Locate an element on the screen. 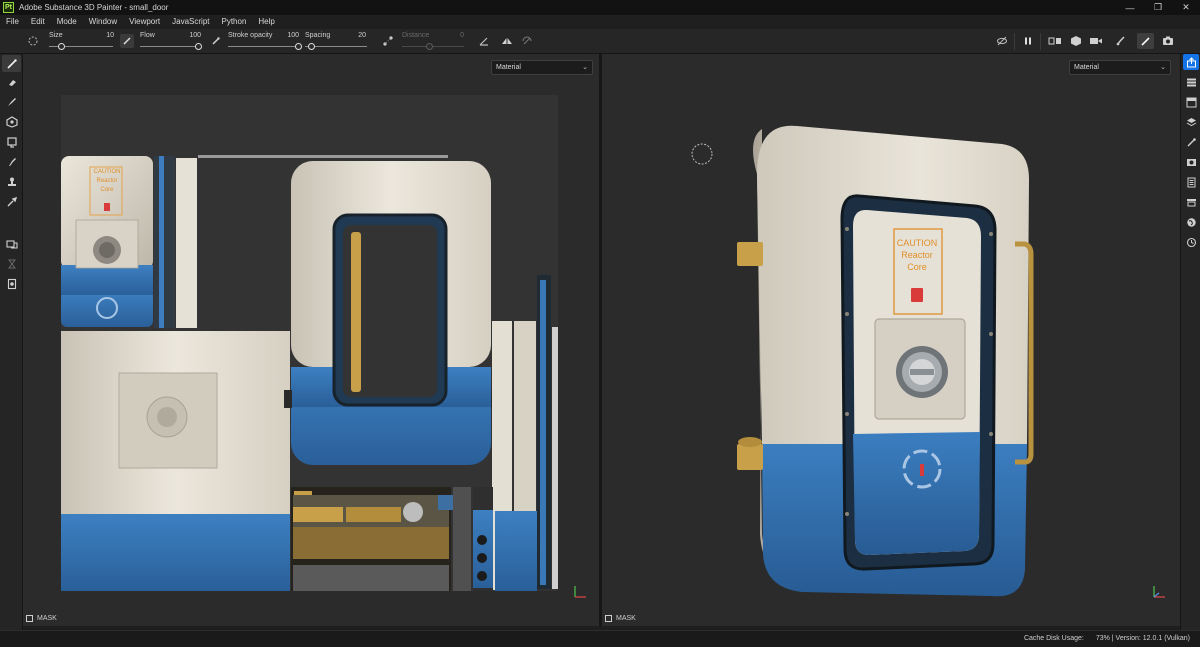  history-panel-button is located at coordinates (1191, 242).